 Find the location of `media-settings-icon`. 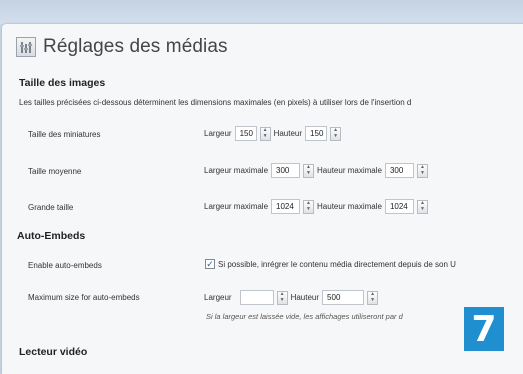

media-settings-icon is located at coordinates (26, 47).